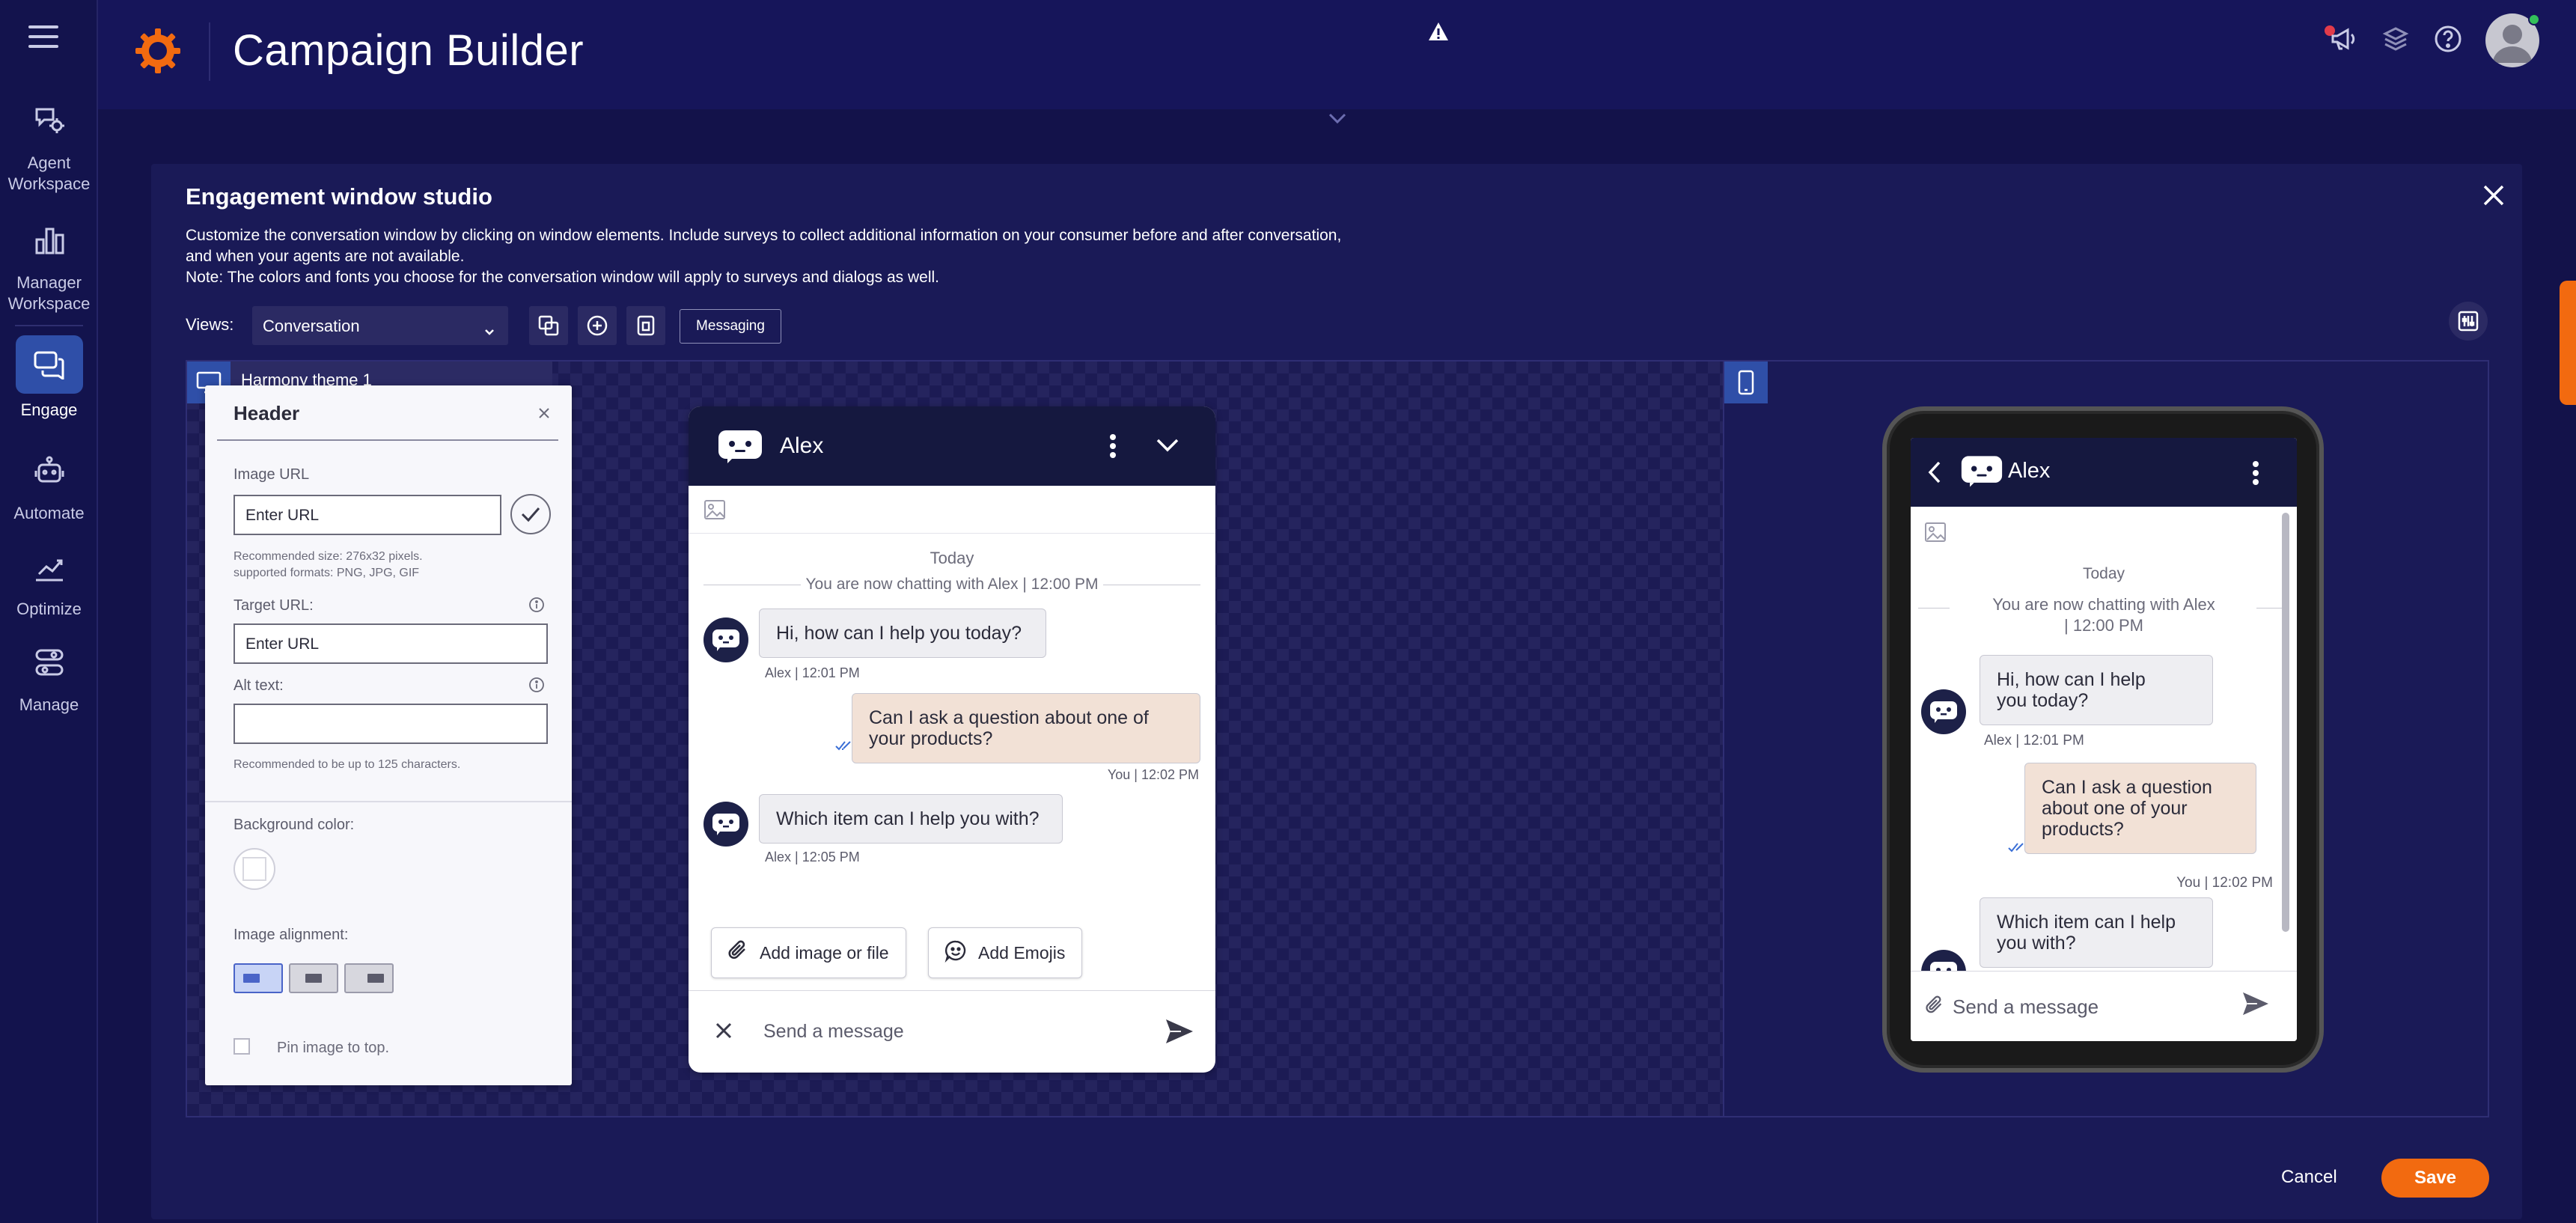  What do you see at coordinates (254, 869) in the screenshot?
I see `background-color-picker` at bounding box center [254, 869].